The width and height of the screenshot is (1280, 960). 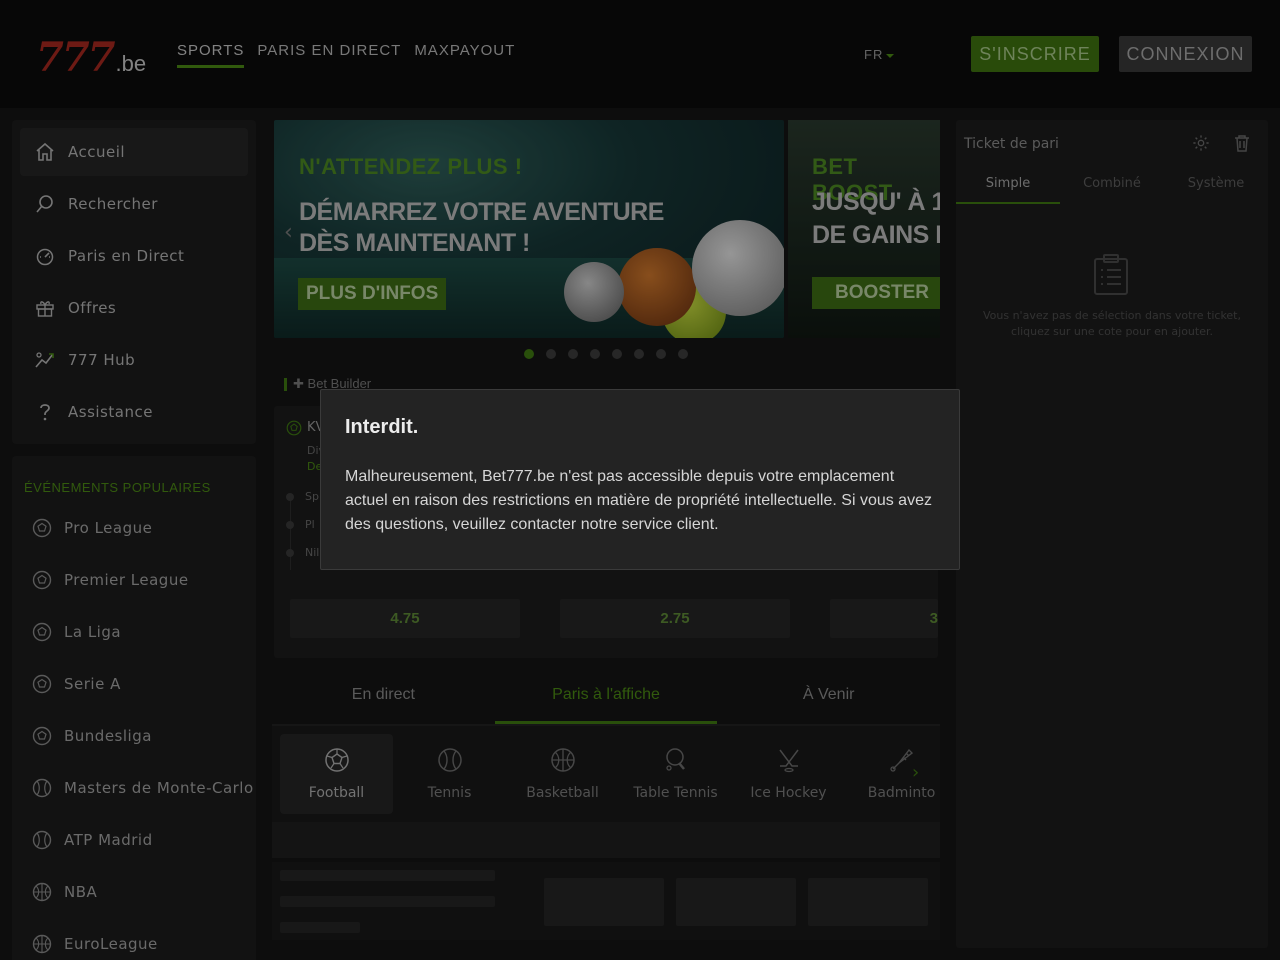 I want to click on modal-title: Interdit., so click(x=382, y=427).